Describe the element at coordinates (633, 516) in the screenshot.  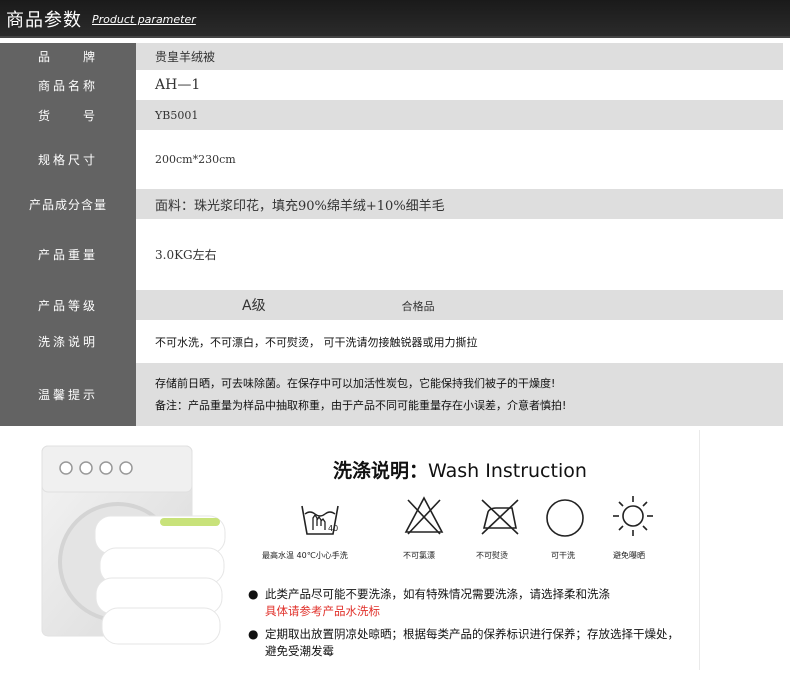
I see `avoid-sun-icon` at that location.